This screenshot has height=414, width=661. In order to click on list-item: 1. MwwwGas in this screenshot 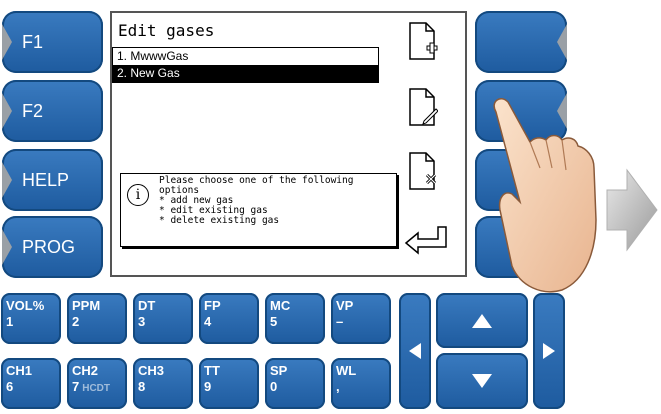, I will do `click(245, 56)`.